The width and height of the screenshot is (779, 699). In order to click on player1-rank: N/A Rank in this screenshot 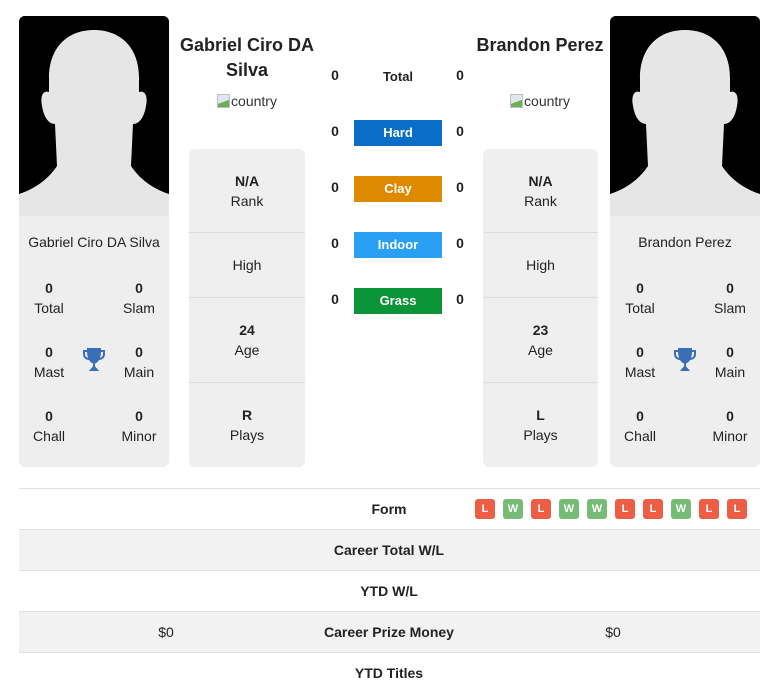, I will do `click(247, 191)`.